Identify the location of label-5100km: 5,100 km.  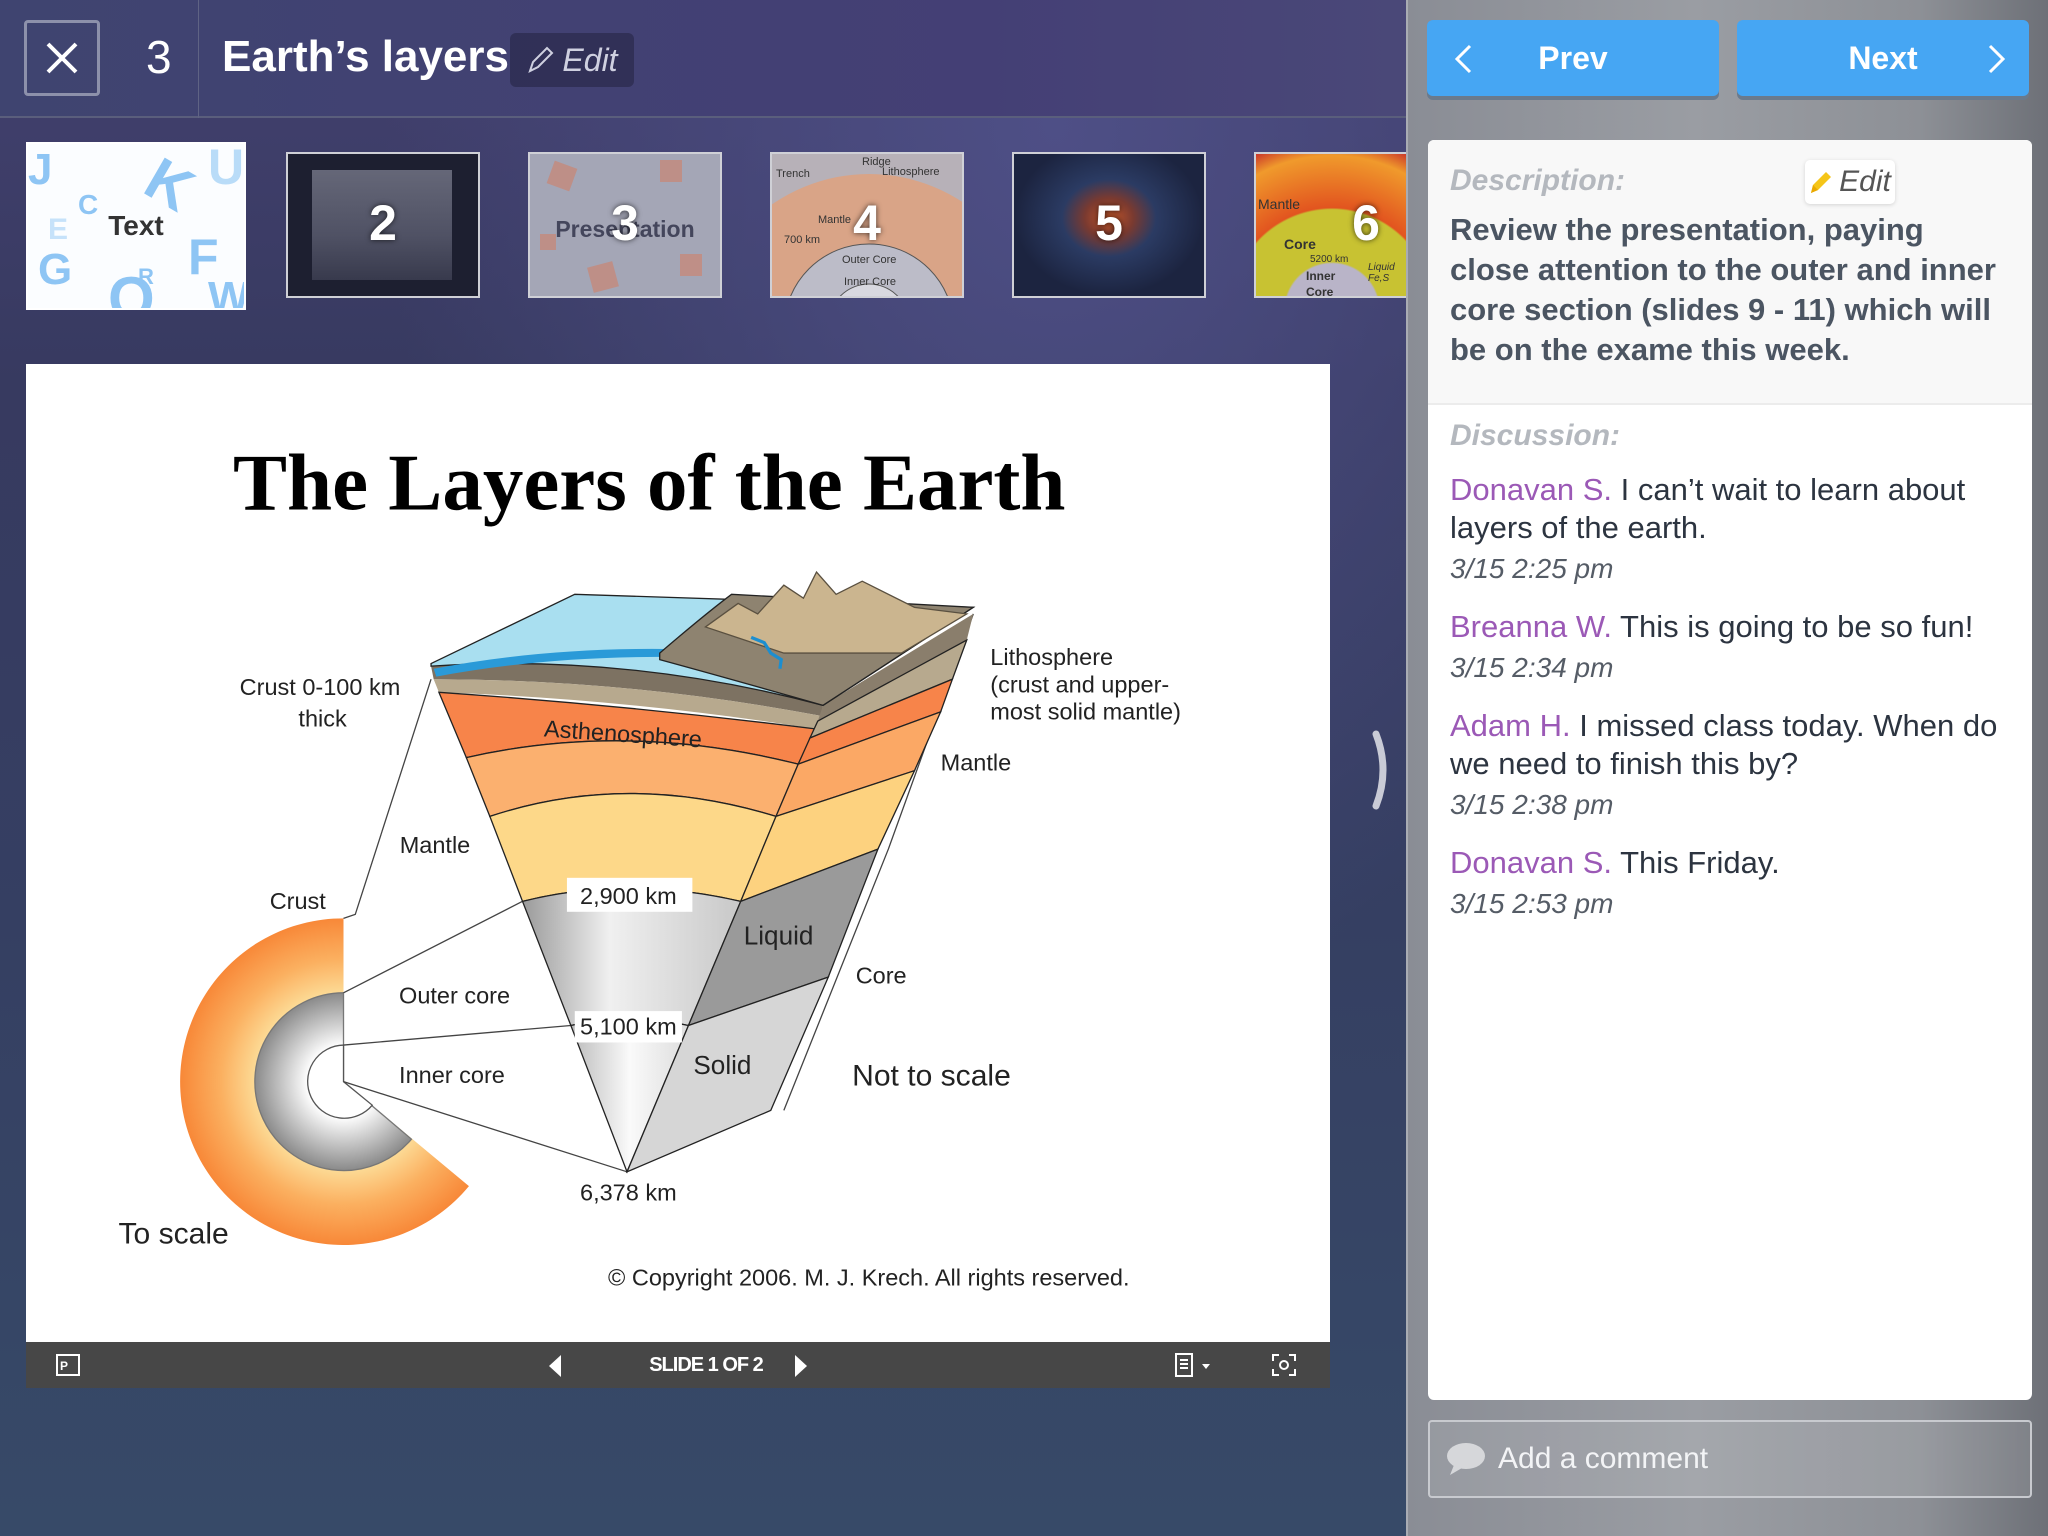
(628, 1027).